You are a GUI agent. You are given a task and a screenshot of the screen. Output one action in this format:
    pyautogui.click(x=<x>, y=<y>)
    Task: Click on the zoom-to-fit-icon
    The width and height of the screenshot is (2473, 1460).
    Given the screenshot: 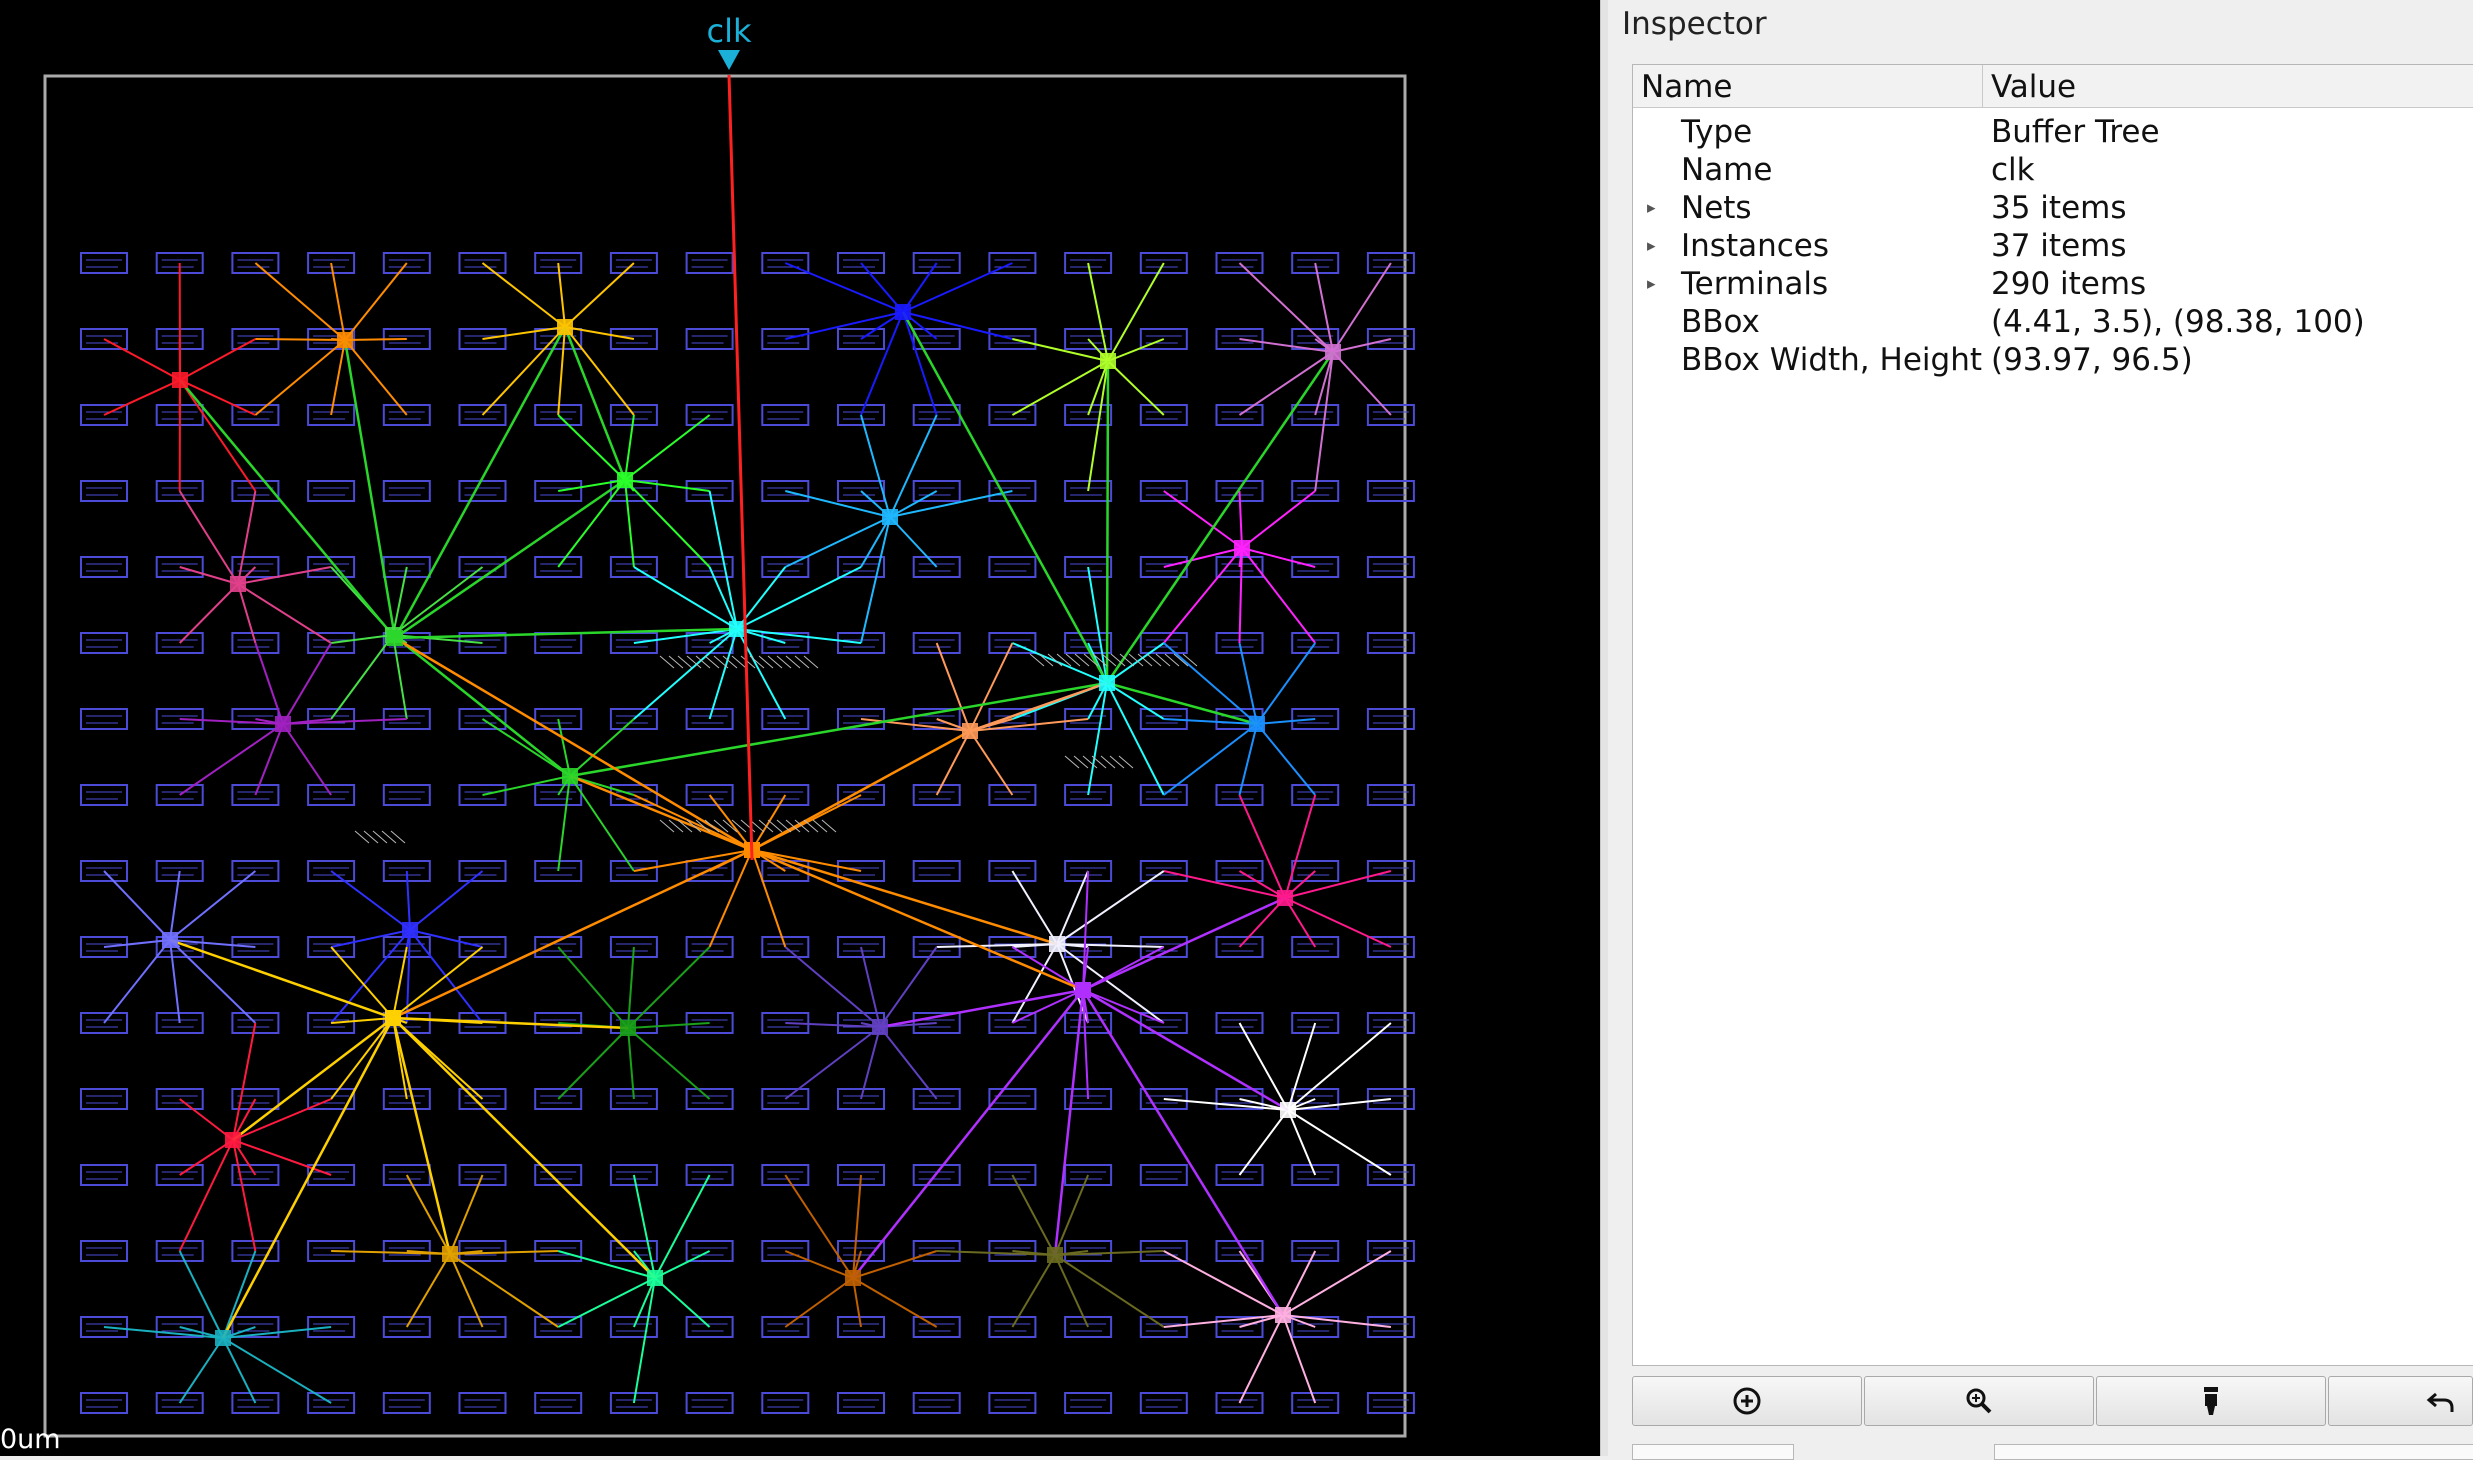 What is the action you would take?
    pyautogui.click(x=1747, y=1401)
    